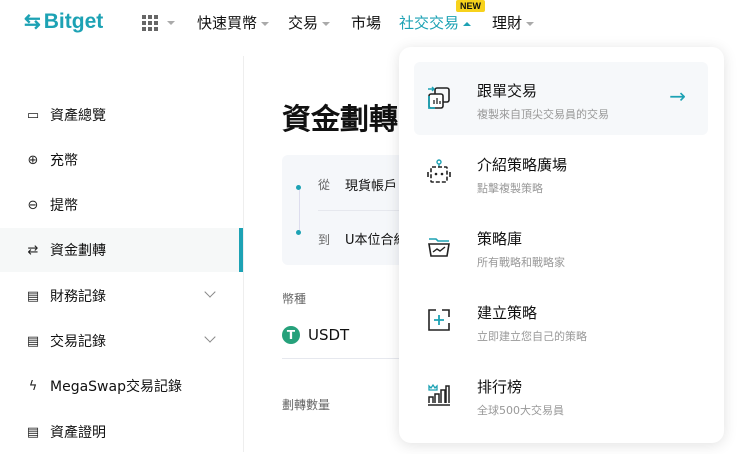 This screenshot has width=740, height=454. I want to click on sidebar-item-financial-records: ▤ 財務記錄, so click(120, 296).